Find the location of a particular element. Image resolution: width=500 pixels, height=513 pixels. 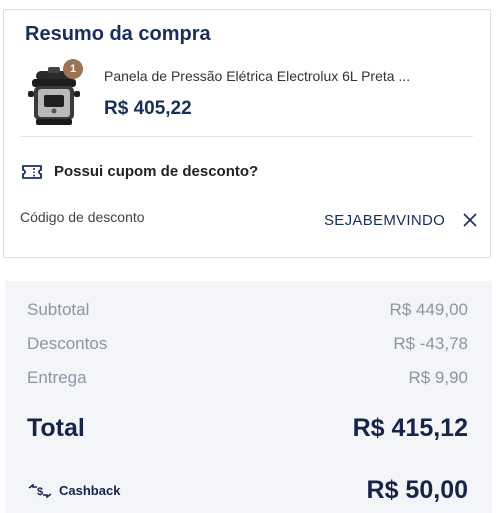

discounts-value: R$ -43,78 is located at coordinates (430, 343).